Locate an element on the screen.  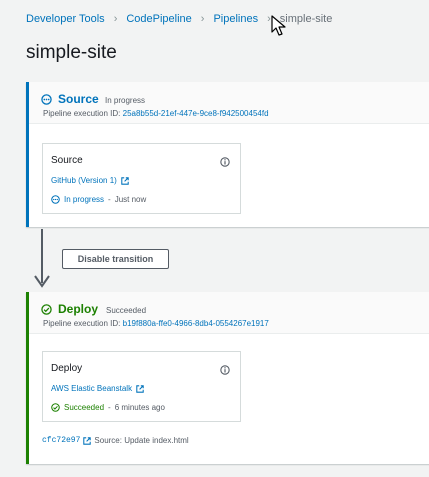
action-status: In progress - Just now is located at coordinates (98, 199).